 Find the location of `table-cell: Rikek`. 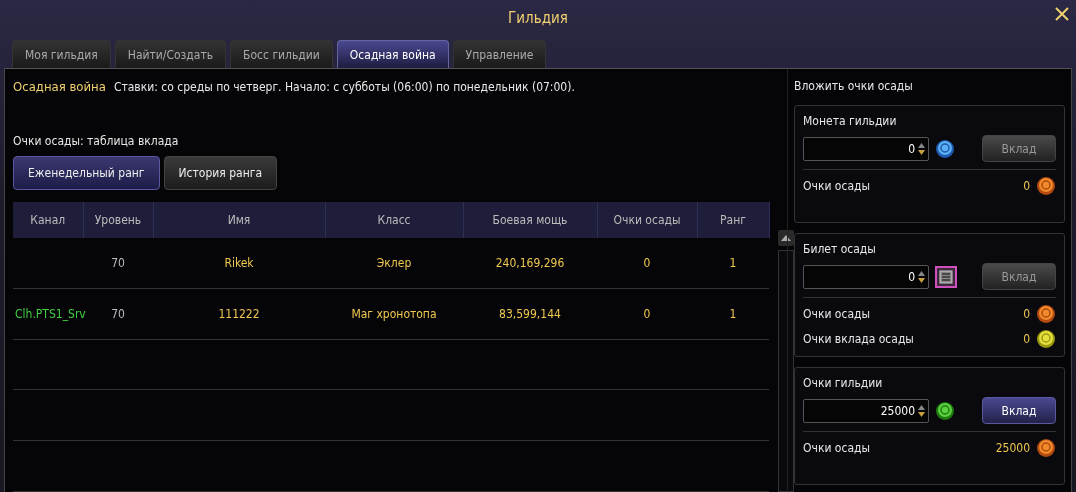

table-cell: Rikek is located at coordinates (239, 262).